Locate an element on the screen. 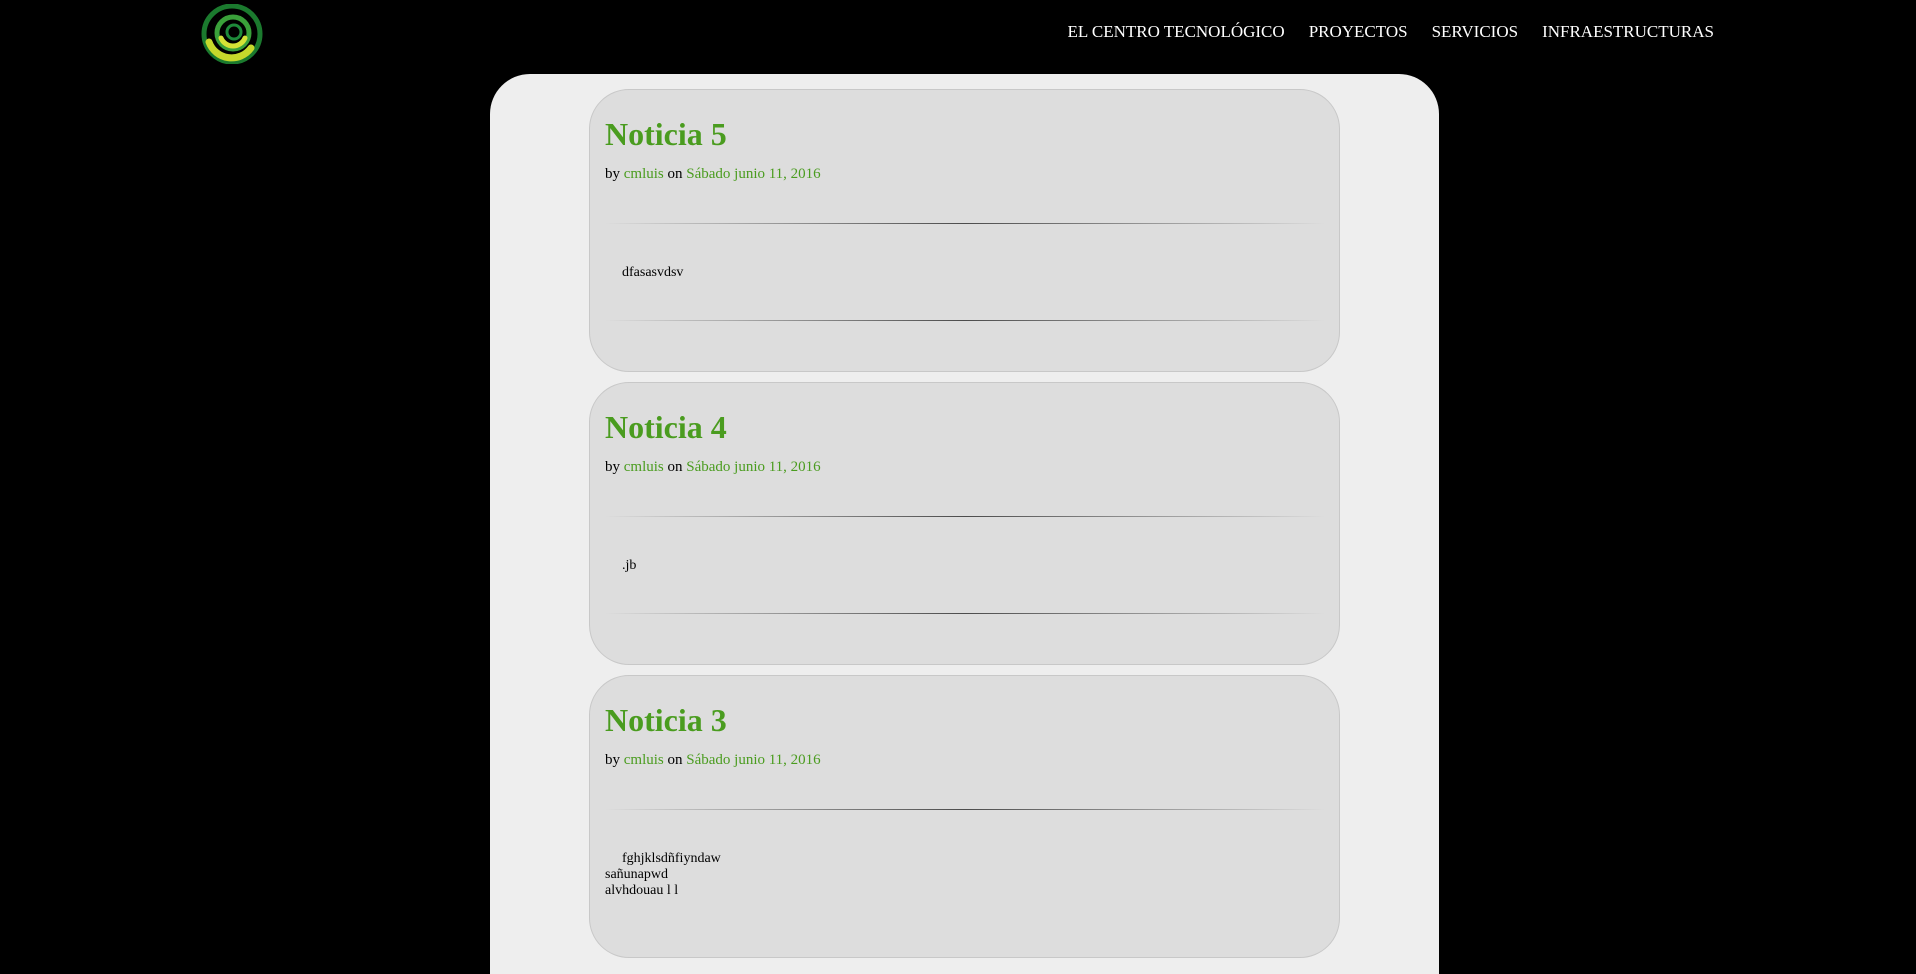 The image size is (1916, 974). post-body: dfasasvdsv is located at coordinates (644, 273).